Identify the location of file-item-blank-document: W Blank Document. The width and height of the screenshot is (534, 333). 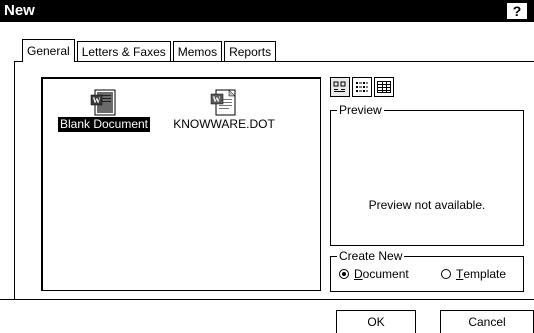
(104, 110).